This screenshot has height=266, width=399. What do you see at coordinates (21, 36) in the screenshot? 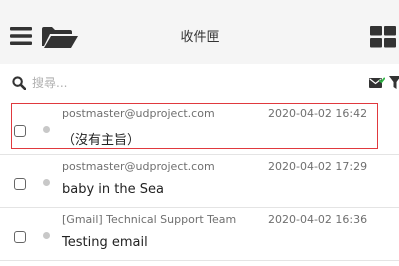
I see `hamburger-menu-icon` at bounding box center [21, 36].